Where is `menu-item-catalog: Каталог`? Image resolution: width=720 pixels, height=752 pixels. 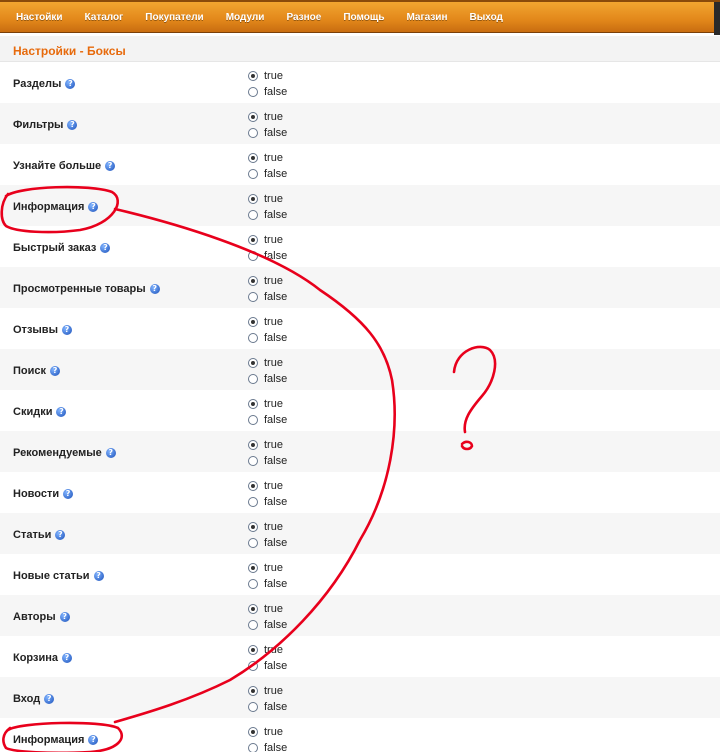
menu-item-catalog: Каталог is located at coordinates (104, 17).